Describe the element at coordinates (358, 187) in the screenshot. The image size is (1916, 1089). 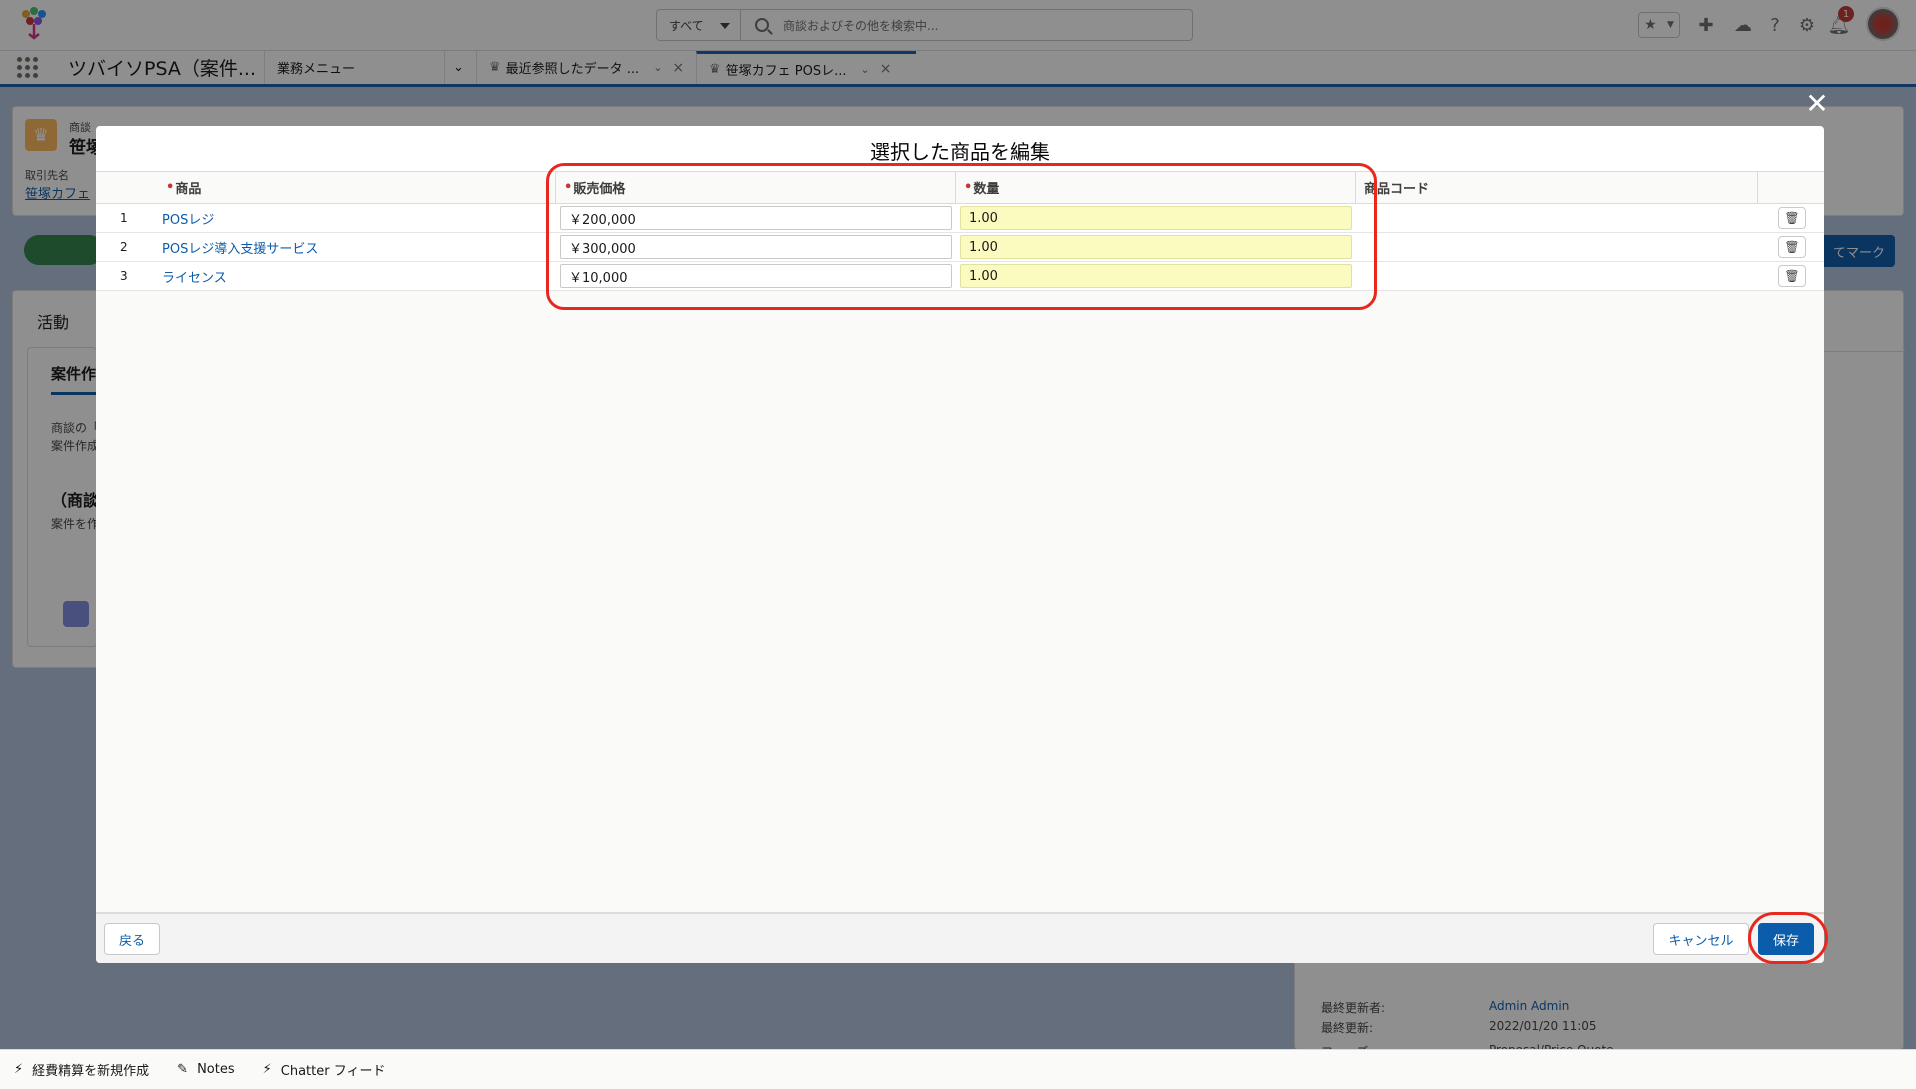
I see `column-header-product: • 商品` at that location.